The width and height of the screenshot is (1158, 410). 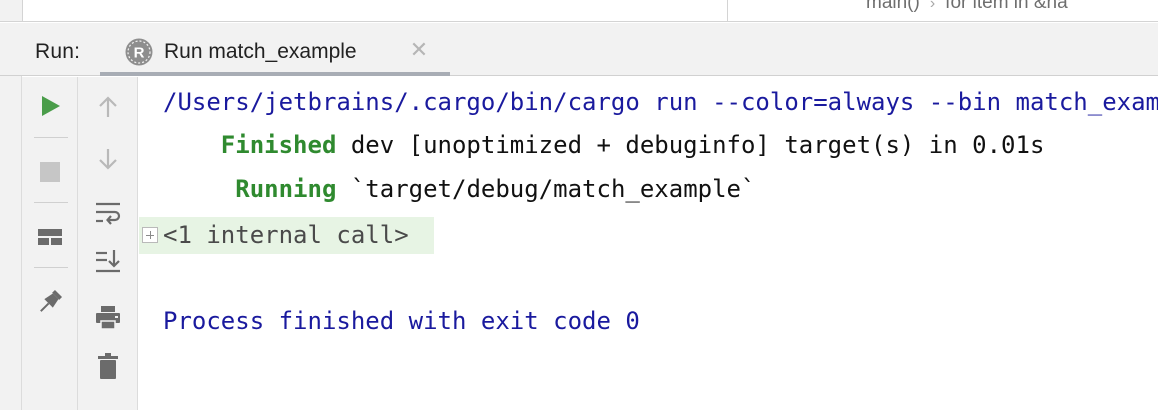 I want to click on clear-all-button, so click(x=108, y=367).